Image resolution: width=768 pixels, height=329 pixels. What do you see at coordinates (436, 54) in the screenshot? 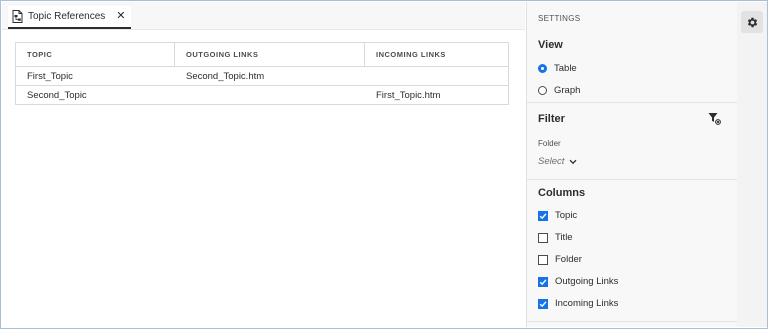
I see `column-header-incoming-links: INCOMING LINKS` at bounding box center [436, 54].